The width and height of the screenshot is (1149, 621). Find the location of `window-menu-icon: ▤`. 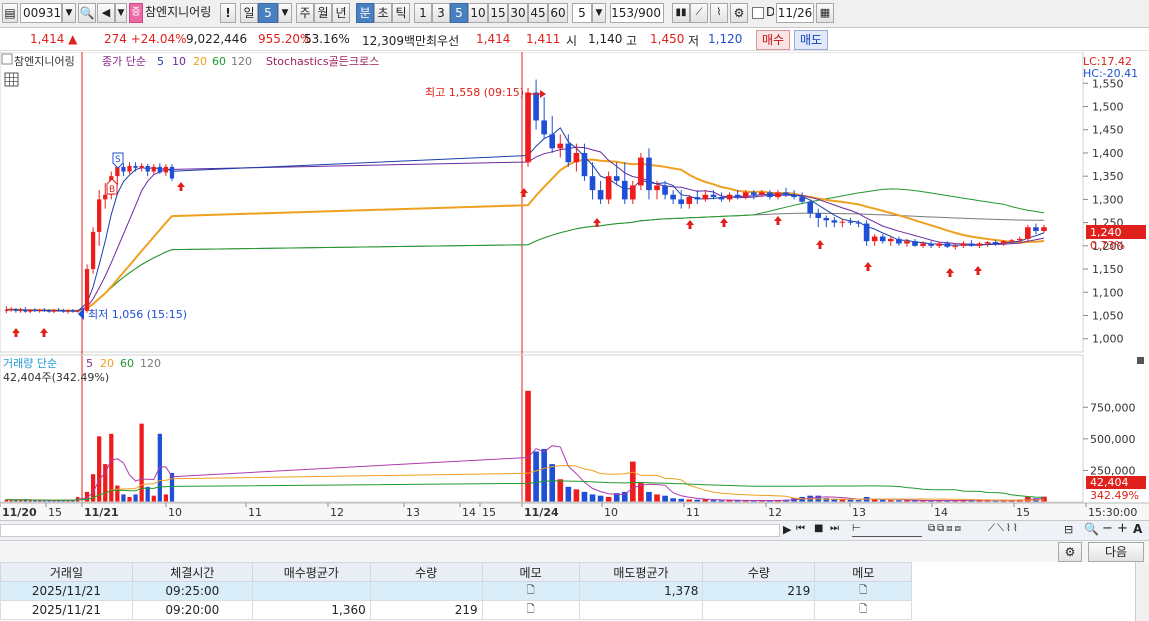

window-menu-icon: ▤ is located at coordinates (10, 13).